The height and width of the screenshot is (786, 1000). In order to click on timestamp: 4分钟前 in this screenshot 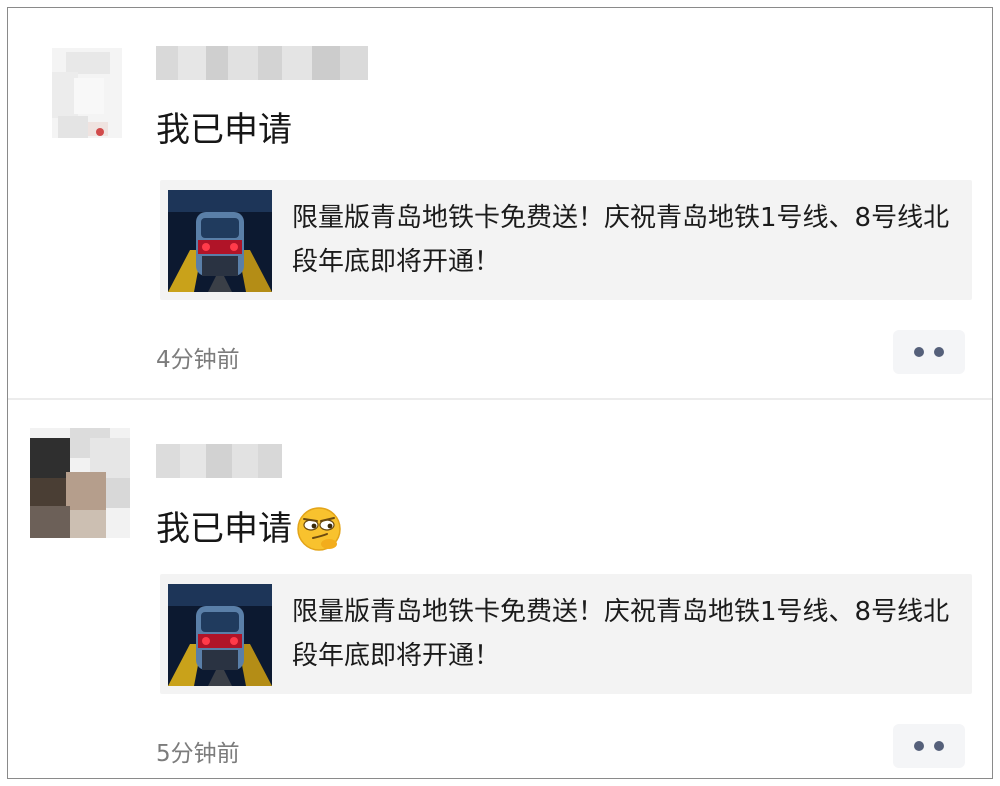, I will do `click(198, 360)`.